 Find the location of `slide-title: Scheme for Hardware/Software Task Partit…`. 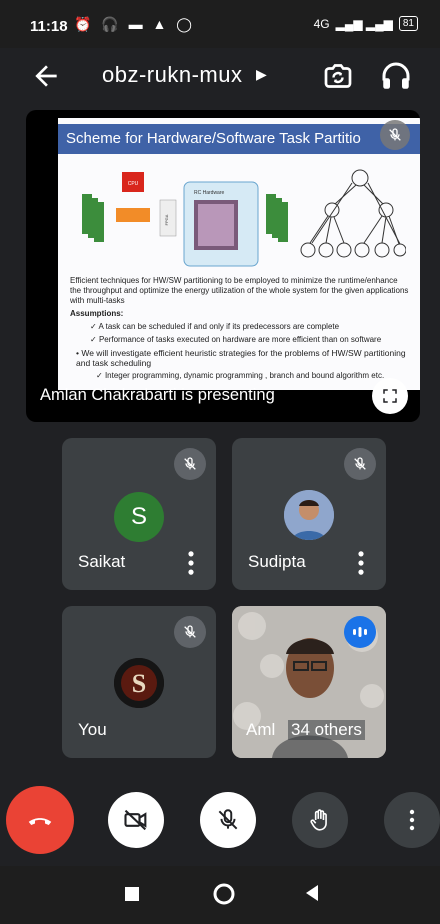

slide-title: Scheme for Hardware/Software Task Partit… is located at coordinates (239, 139).